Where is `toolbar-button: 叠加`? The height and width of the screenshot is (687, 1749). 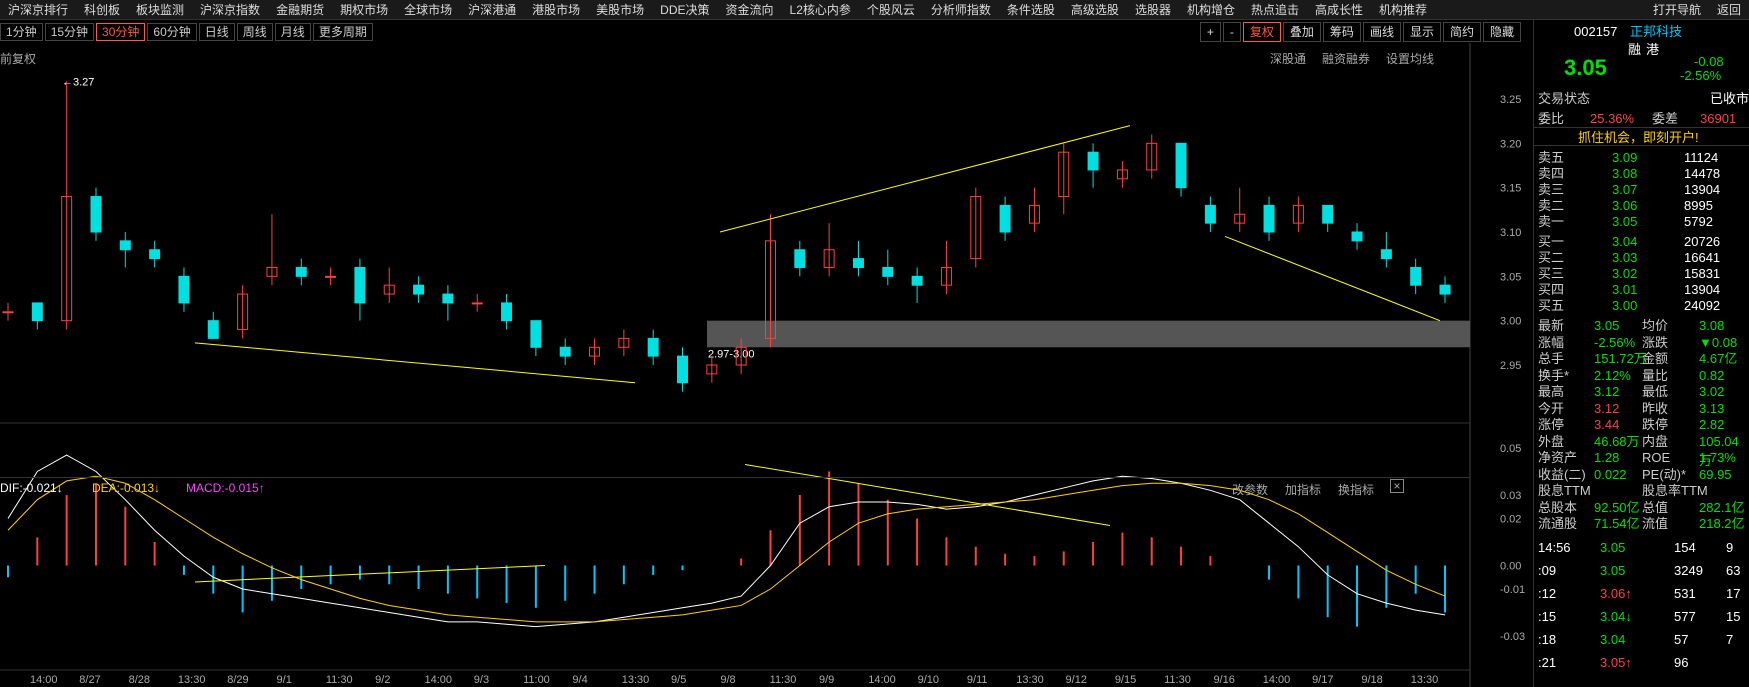
toolbar-button: 叠加 is located at coordinates (1301, 32).